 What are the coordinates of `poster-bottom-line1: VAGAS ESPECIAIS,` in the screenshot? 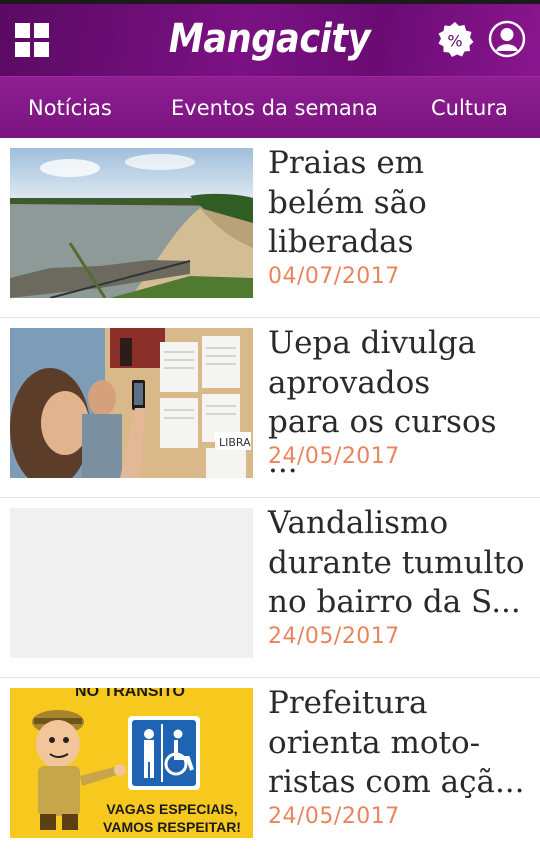 It's located at (171, 809).